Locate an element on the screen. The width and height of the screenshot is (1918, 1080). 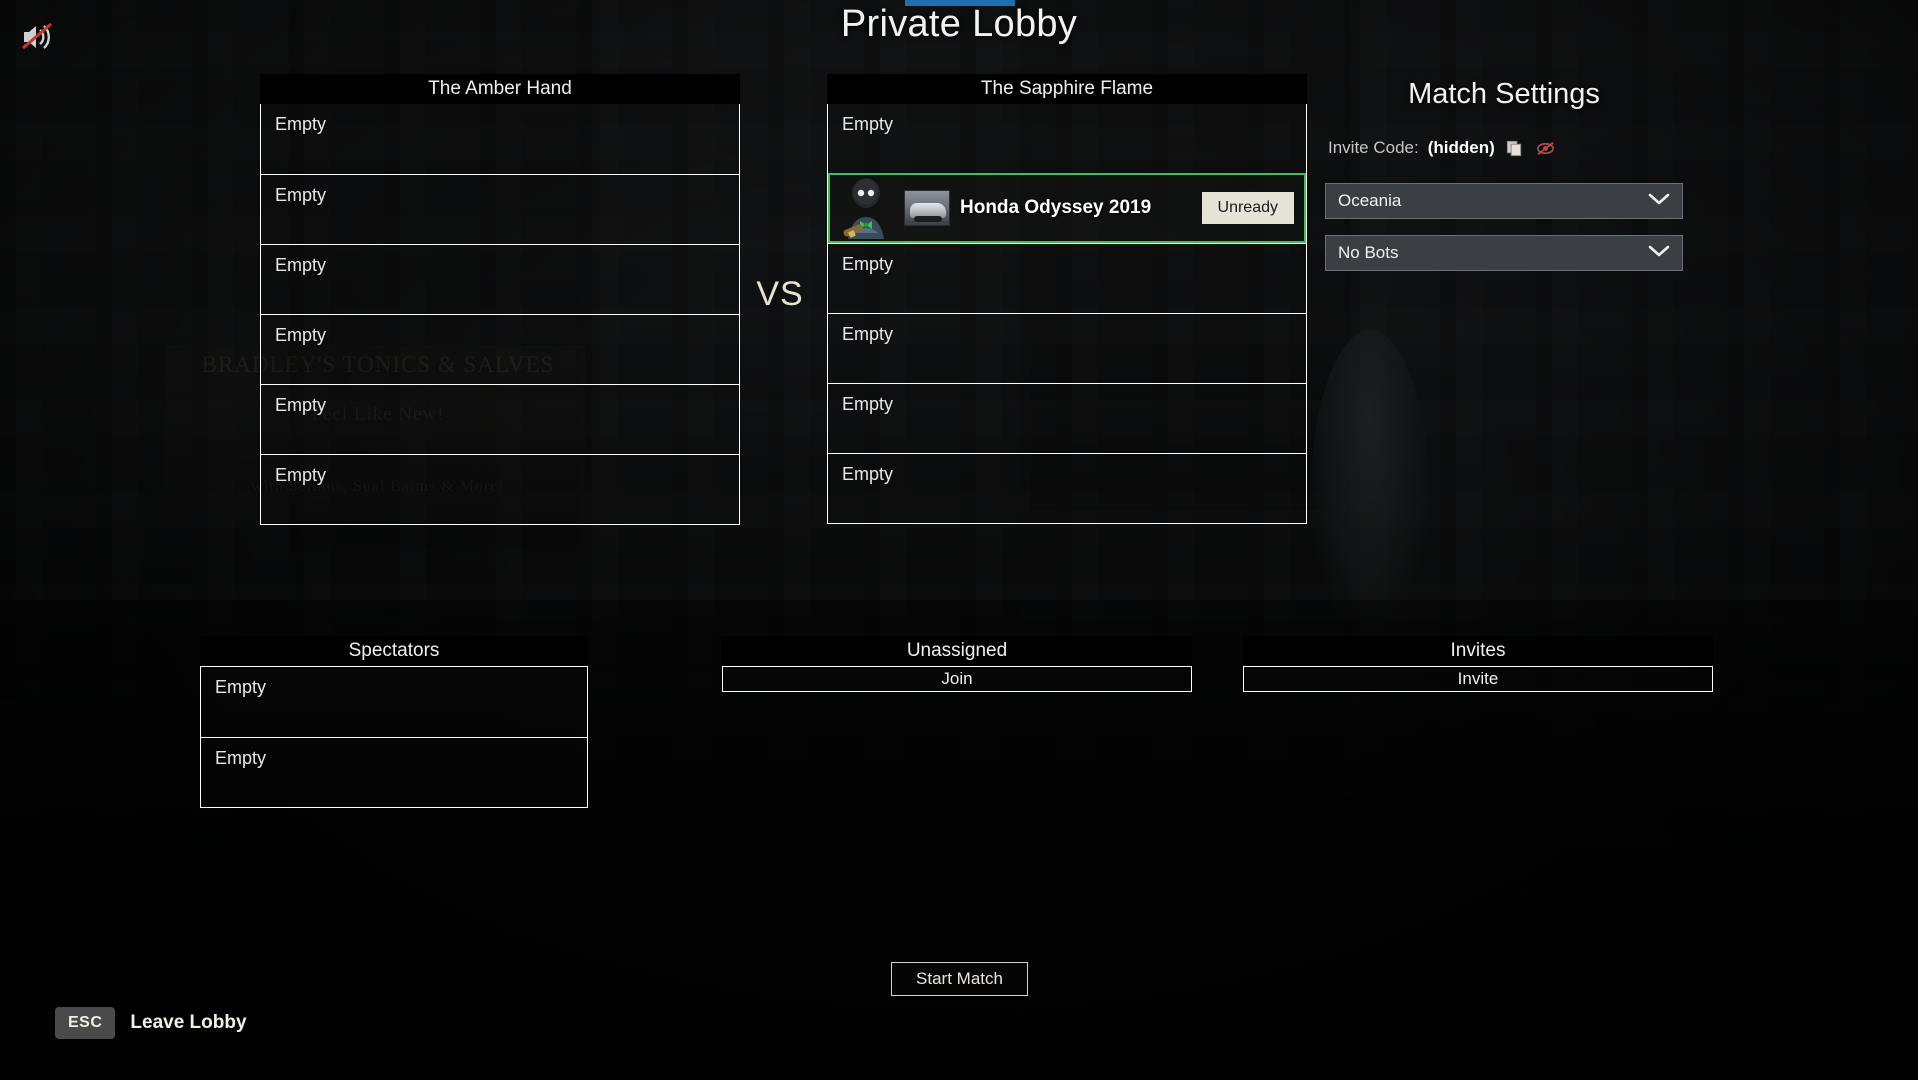
player-avatar-icon is located at coordinates (866, 208).